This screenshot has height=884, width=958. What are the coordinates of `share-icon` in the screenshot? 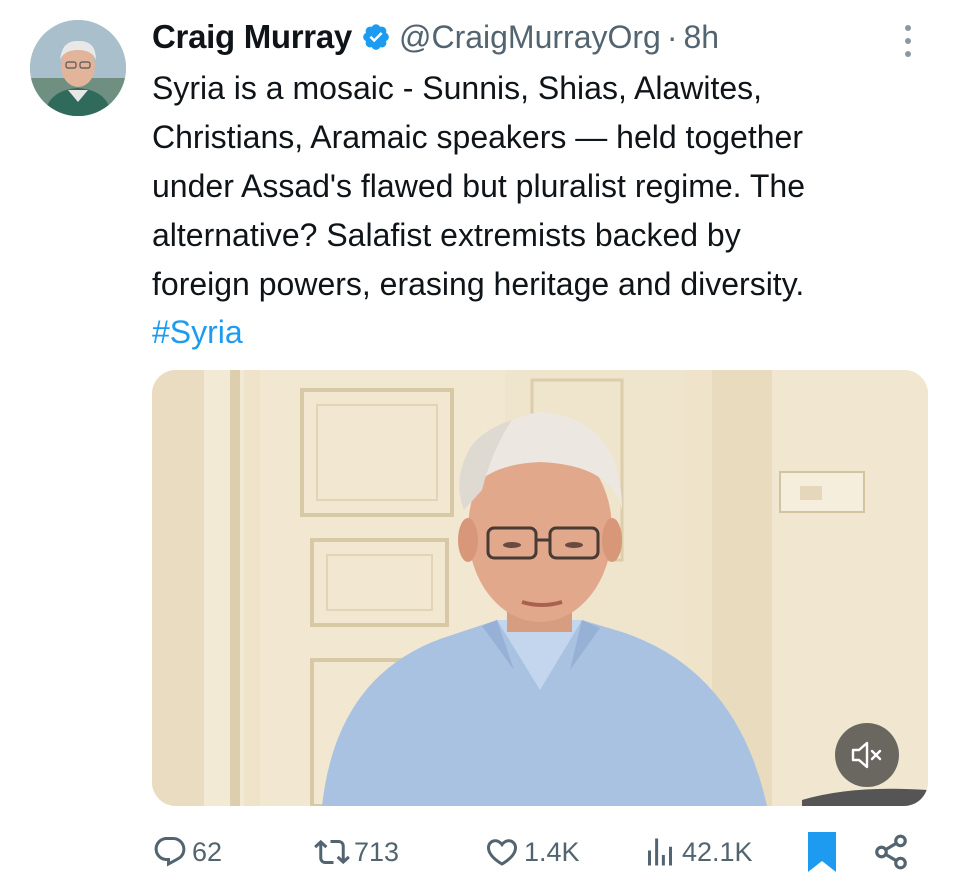 It's located at (891, 852).